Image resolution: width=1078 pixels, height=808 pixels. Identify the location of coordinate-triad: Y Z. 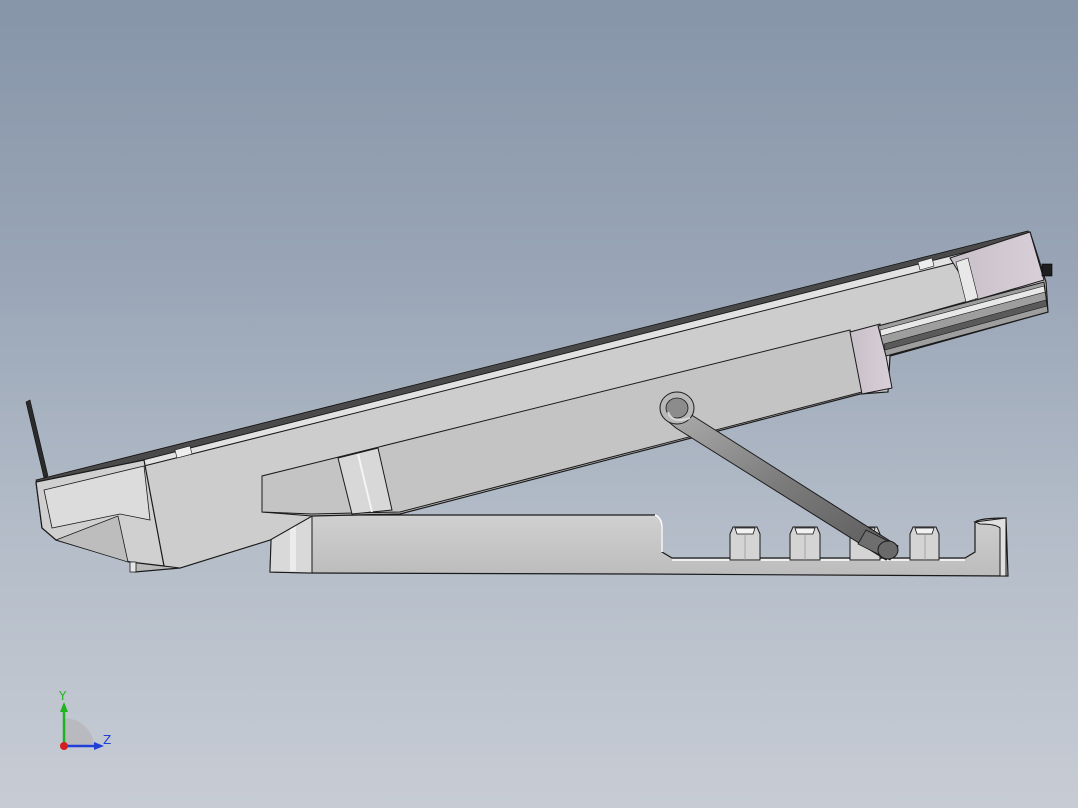
(84, 719).